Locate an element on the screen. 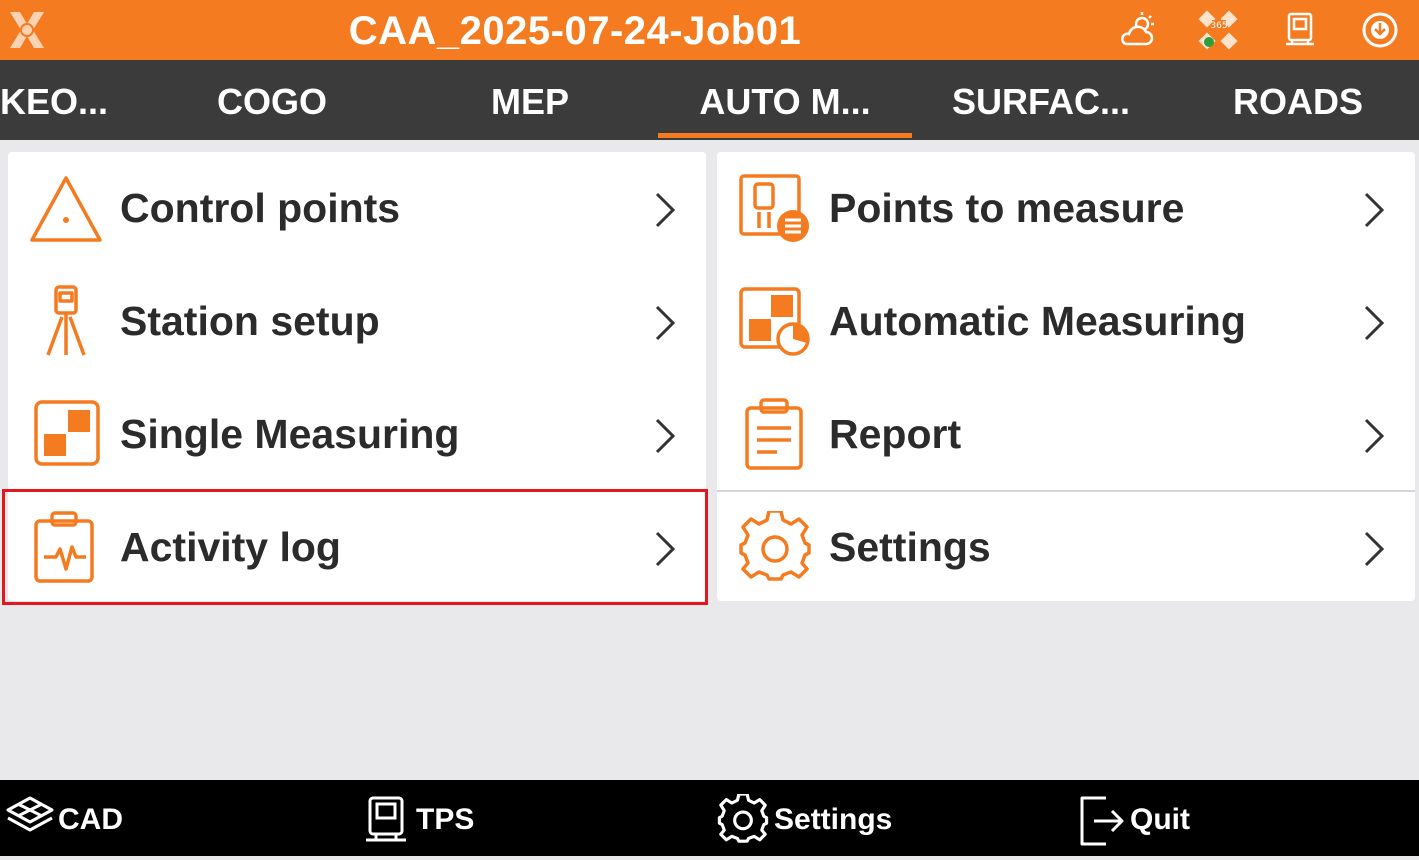 The height and width of the screenshot is (860, 1419). tripod-station-icon is located at coordinates (66, 320).